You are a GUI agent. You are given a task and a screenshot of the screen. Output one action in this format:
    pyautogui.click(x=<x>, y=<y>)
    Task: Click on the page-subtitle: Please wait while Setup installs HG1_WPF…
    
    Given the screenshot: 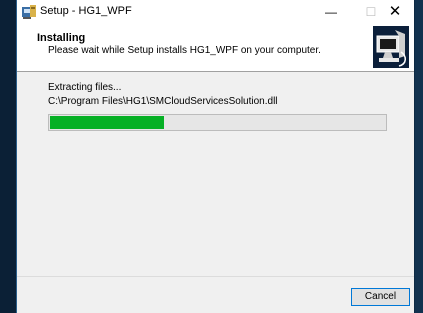 What is the action you would take?
    pyautogui.click(x=184, y=50)
    